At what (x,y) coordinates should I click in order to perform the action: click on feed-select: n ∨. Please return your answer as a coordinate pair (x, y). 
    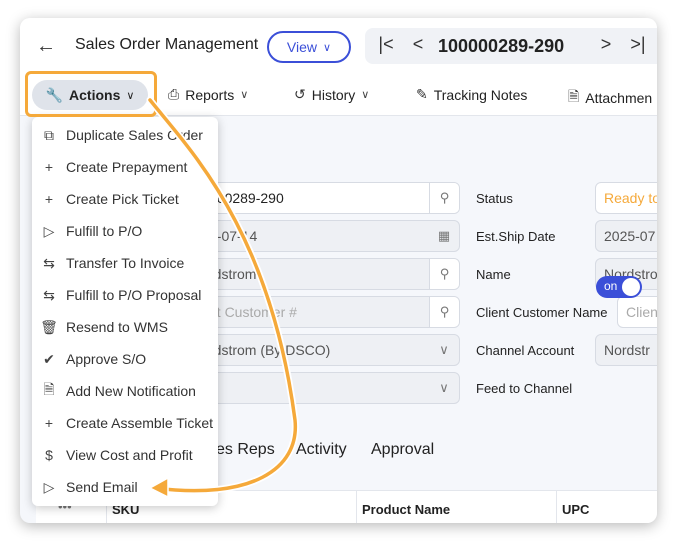
    Looking at the image, I should click on (330, 388).